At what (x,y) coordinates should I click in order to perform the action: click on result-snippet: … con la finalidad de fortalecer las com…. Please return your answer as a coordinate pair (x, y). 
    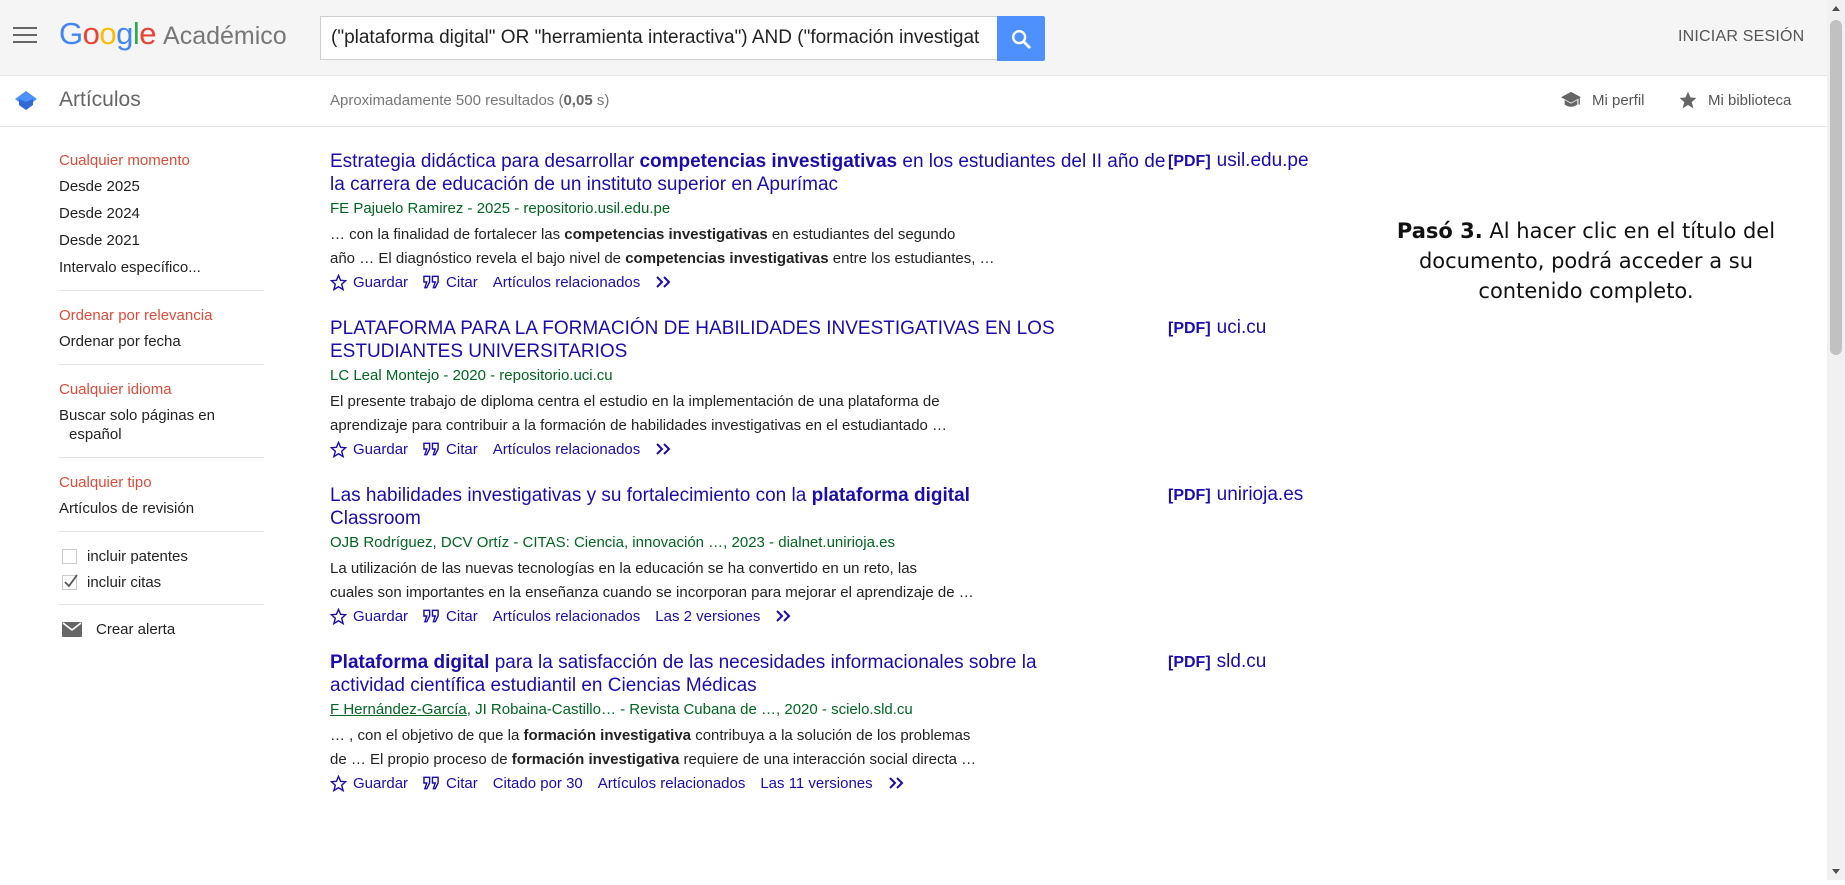
    Looking at the image, I should click on (662, 246).